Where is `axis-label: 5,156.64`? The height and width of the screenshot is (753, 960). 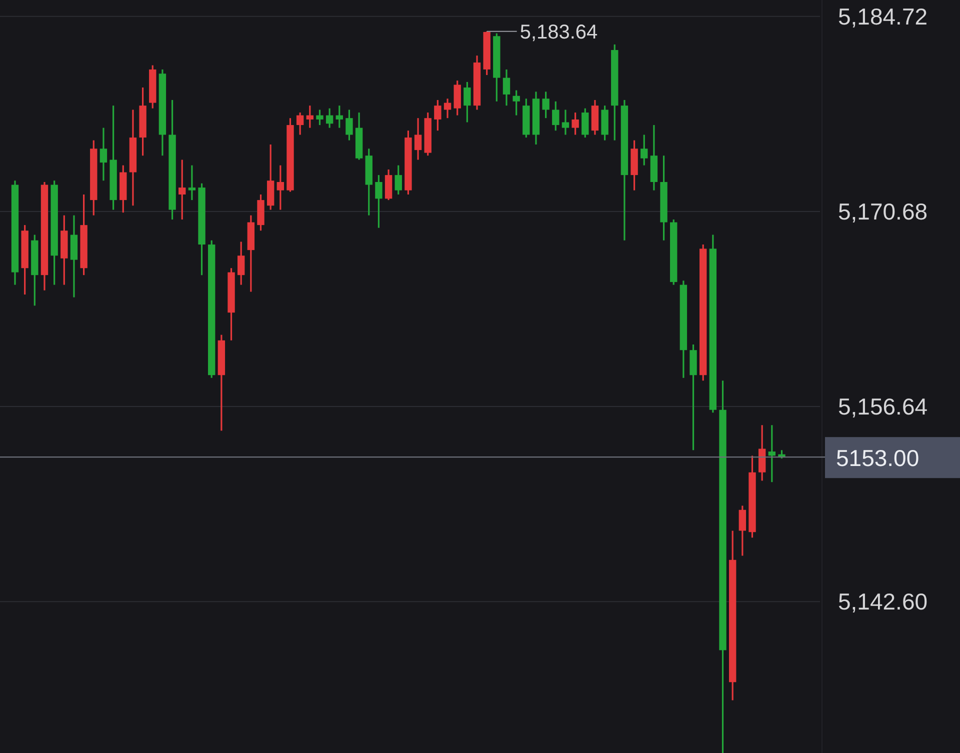 axis-label: 5,156.64 is located at coordinates (883, 407).